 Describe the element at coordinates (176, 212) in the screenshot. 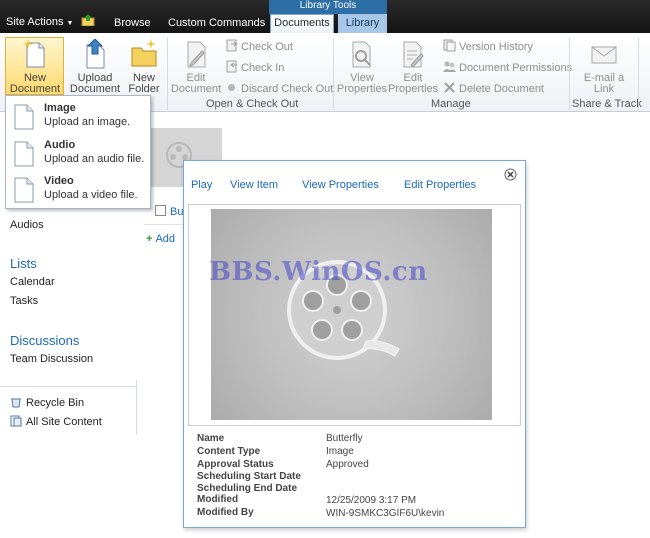

I see `item-name-link: Bu` at that location.